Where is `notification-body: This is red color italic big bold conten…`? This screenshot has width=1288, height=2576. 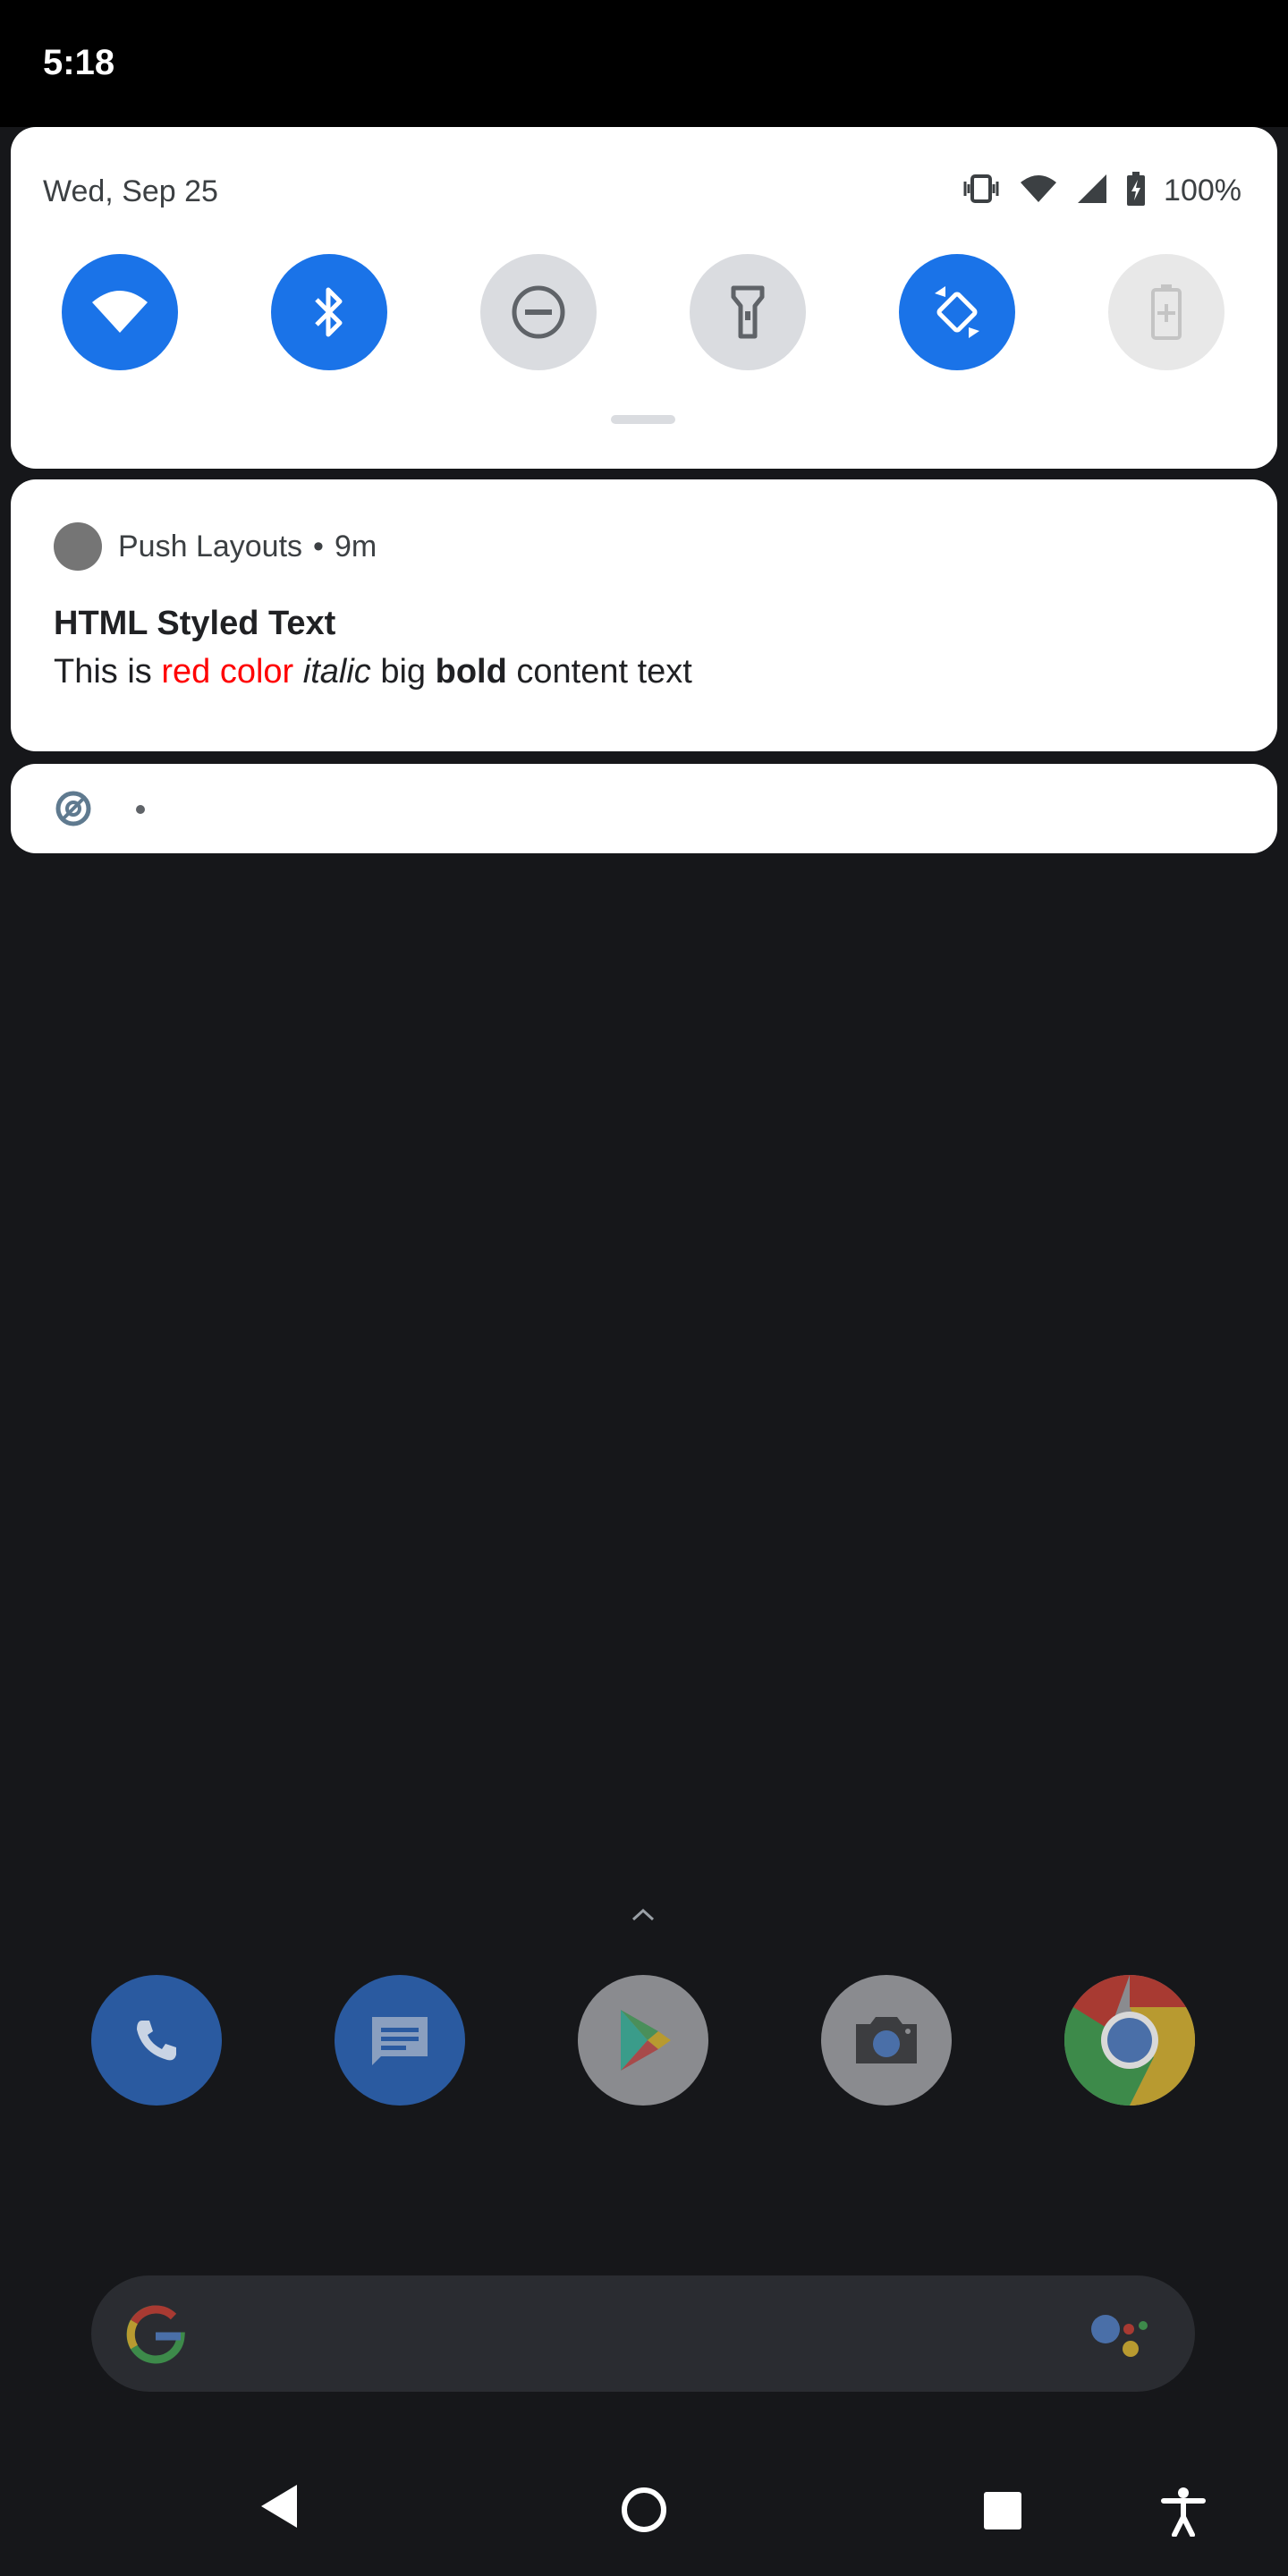
notification-body: This is red color italic big bold conten… is located at coordinates (373, 672).